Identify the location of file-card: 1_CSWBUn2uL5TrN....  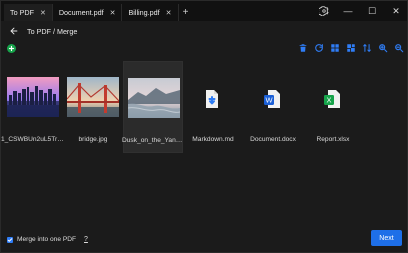
(33, 107).